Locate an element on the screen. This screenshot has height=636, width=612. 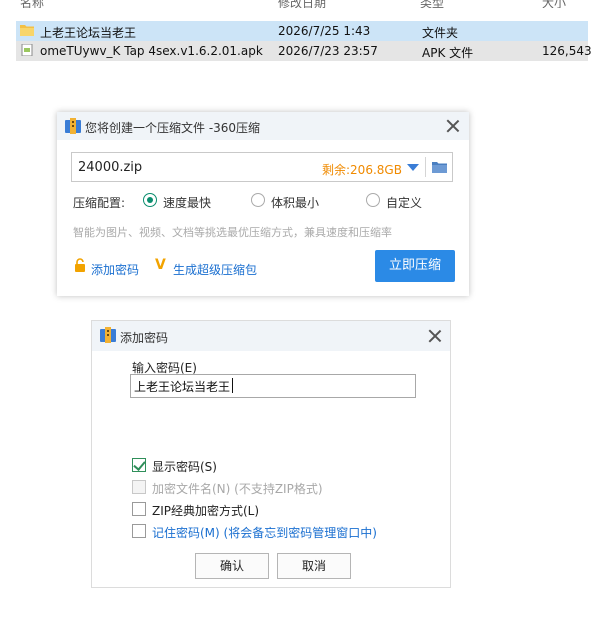
zip-classic-encryption-label: ZIP经典加密方式(L) is located at coordinates (205, 510).